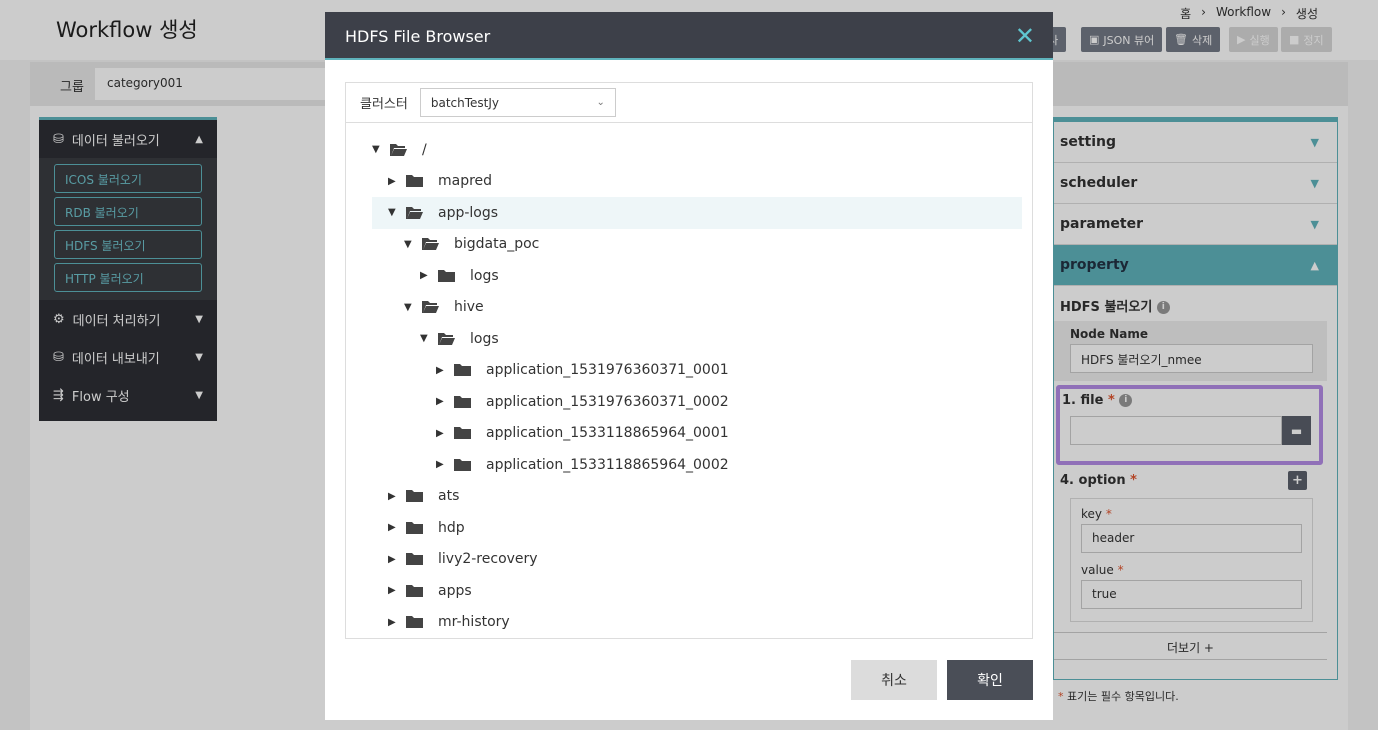  Describe the element at coordinates (464, 102) in the screenshot. I see `cluster-value: batchTestJy` at that location.